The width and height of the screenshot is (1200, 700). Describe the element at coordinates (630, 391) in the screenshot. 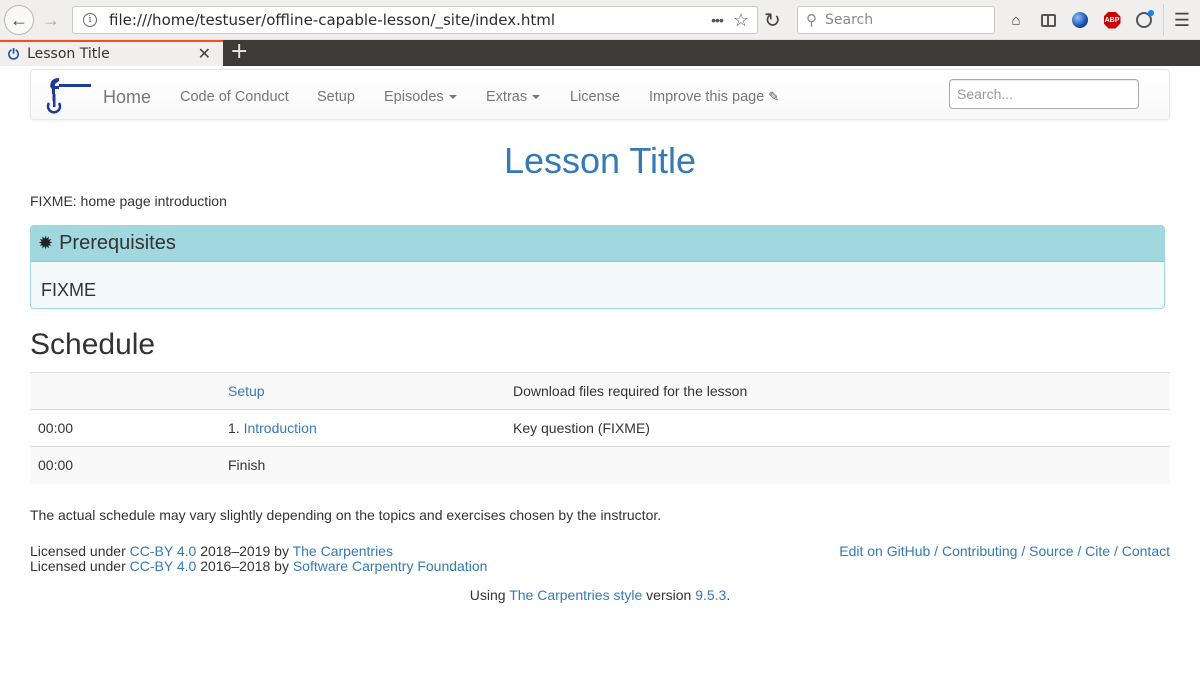

I see `schedule-description: Download files required for the lesson` at that location.